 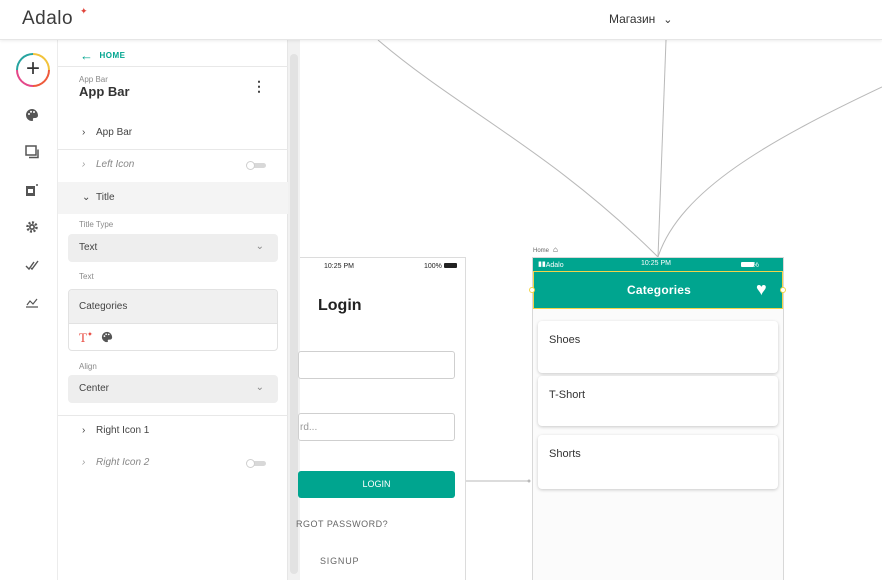 I want to click on settings-icon, so click(x=32, y=229).